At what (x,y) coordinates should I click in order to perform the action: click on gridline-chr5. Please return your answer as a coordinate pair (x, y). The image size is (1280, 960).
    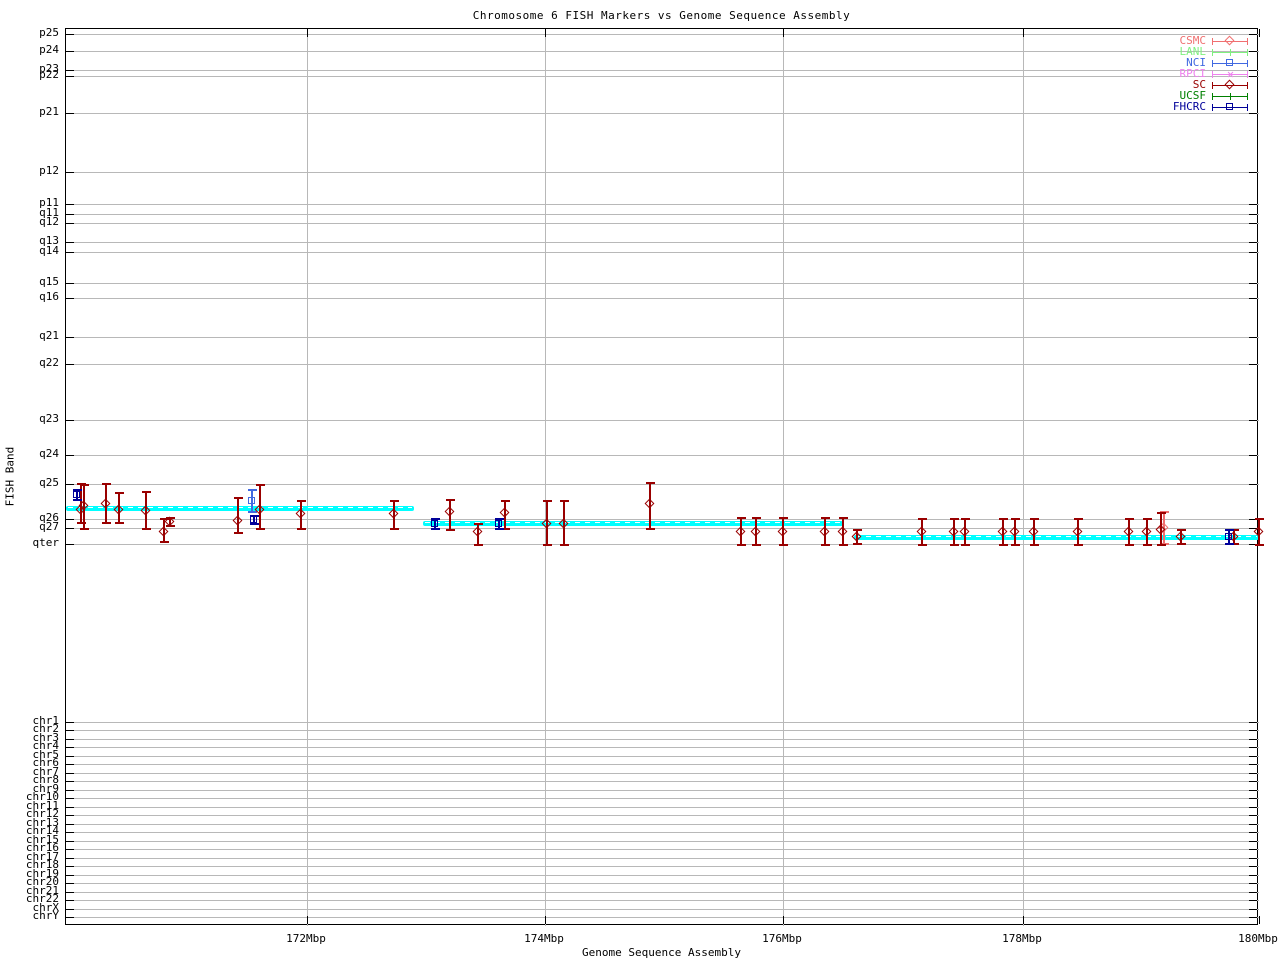
    Looking at the image, I should click on (662, 756).